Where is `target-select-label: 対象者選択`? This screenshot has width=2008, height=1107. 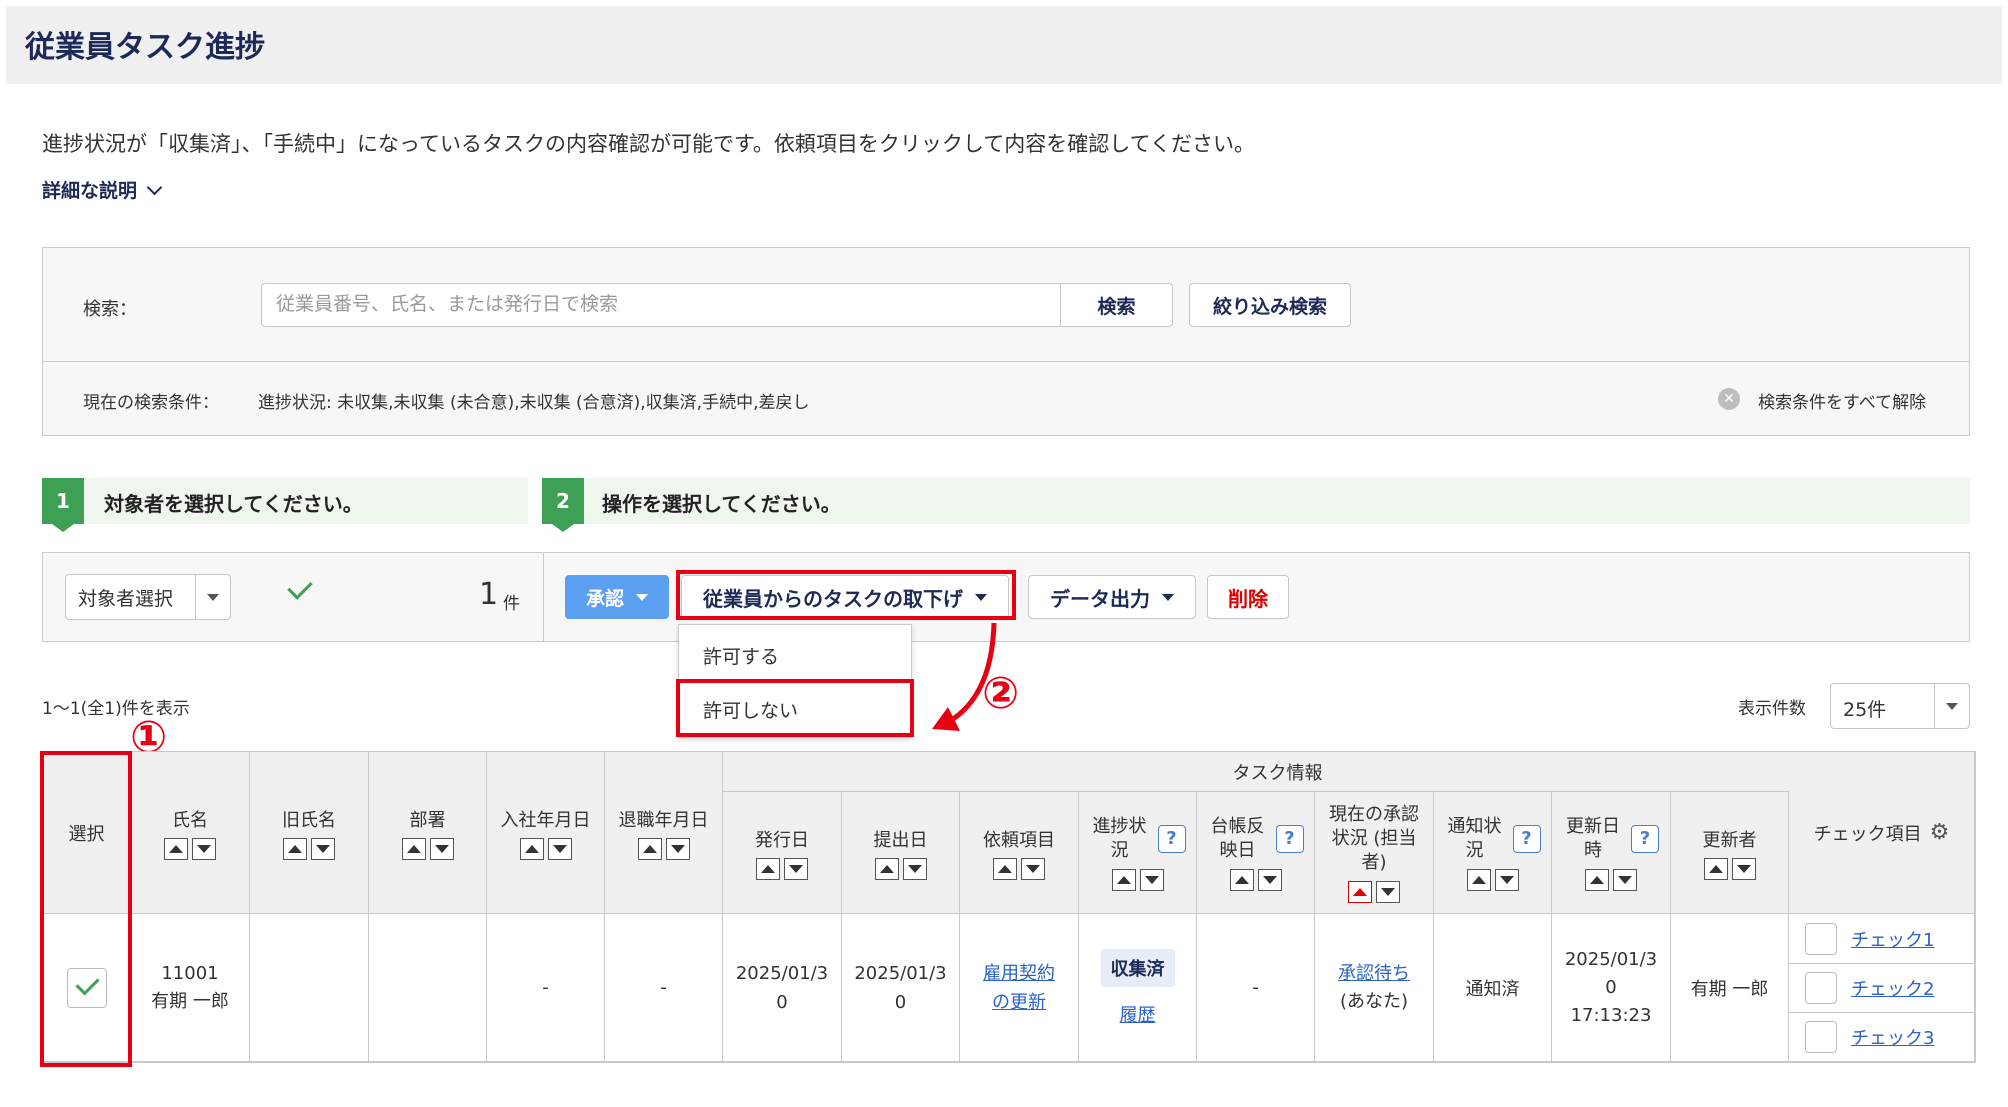
target-select-label: 対象者選択 is located at coordinates (126, 598).